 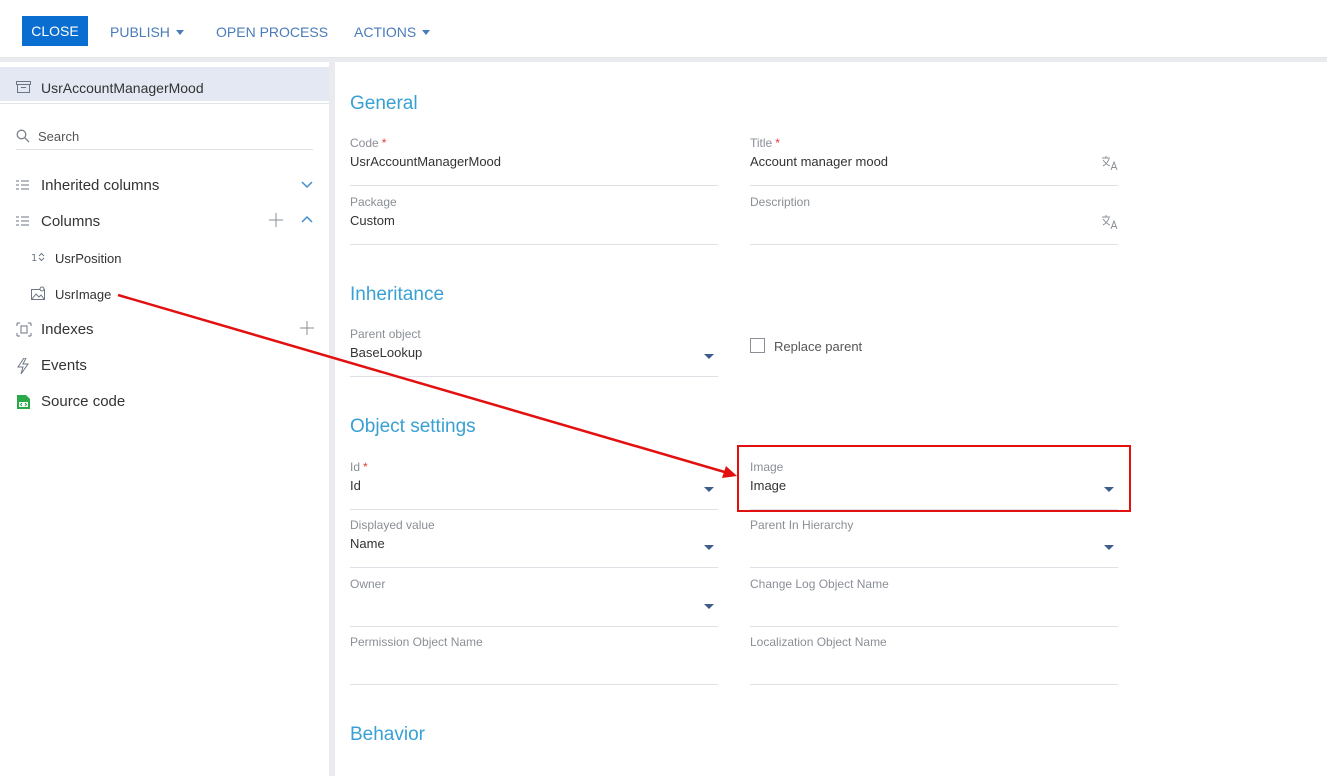 What do you see at coordinates (272, 32) in the screenshot?
I see `open-process-button: OPEN PROCESS` at bounding box center [272, 32].